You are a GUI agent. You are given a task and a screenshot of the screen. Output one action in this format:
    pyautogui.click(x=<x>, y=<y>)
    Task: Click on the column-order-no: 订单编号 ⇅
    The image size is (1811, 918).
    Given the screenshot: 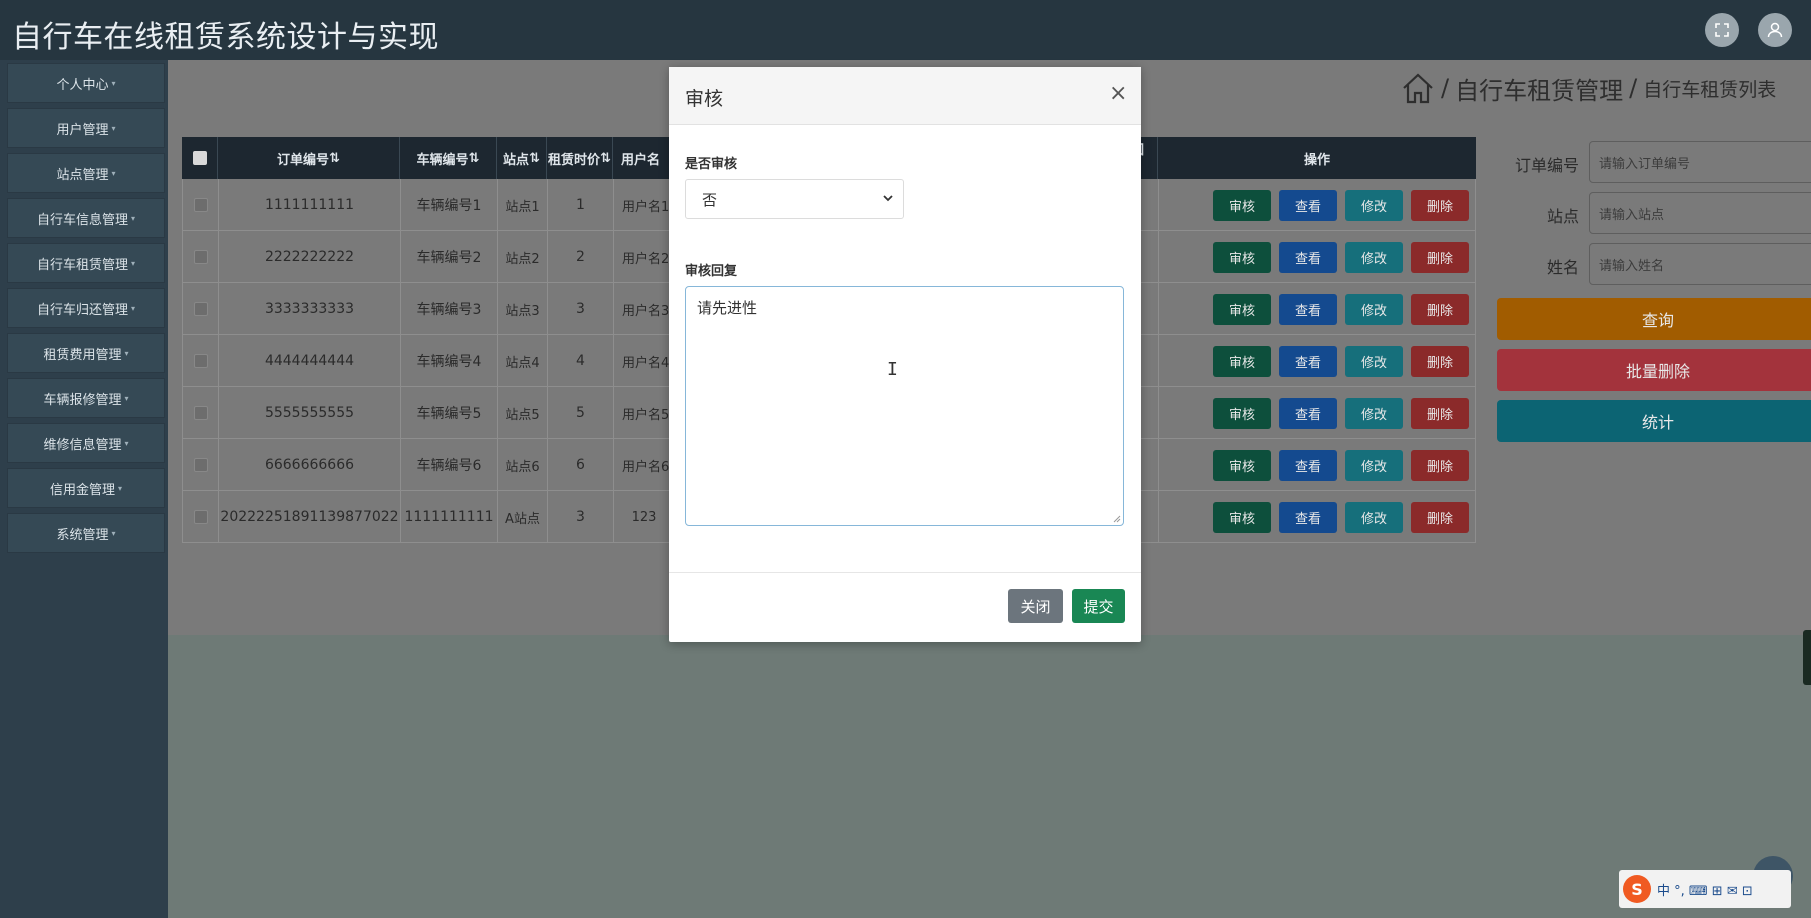 What is the action you would take?
    pyautogui.click(x=309, y=158)
    